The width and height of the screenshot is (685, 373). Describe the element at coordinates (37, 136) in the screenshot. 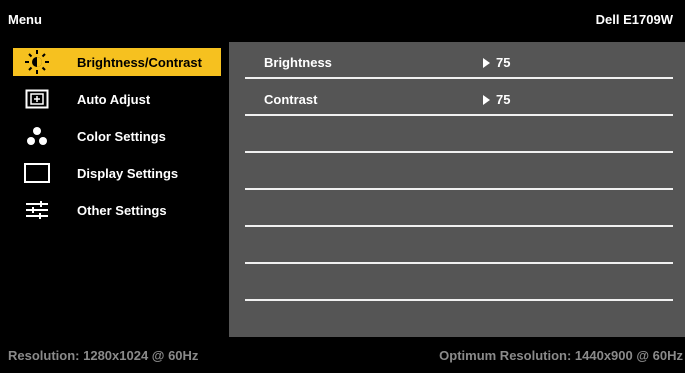

I see `color-dots-icon` at that location.